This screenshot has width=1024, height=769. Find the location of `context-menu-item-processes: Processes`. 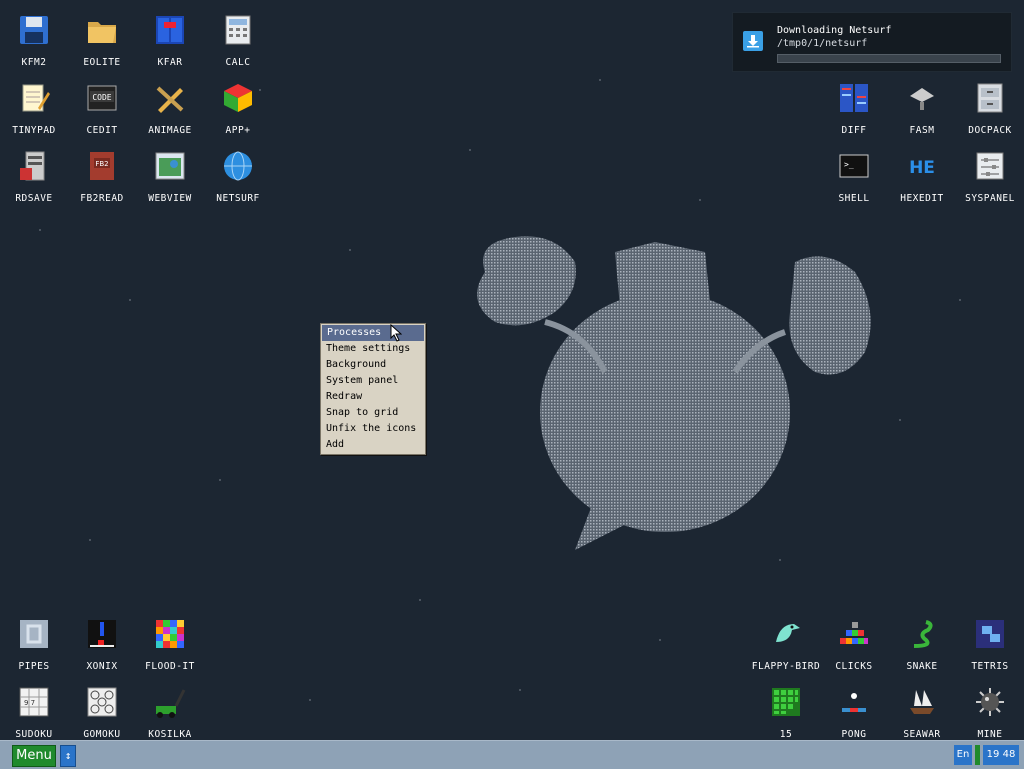

context-menu-item-processes: Processes is located at coordinates (373, 333).